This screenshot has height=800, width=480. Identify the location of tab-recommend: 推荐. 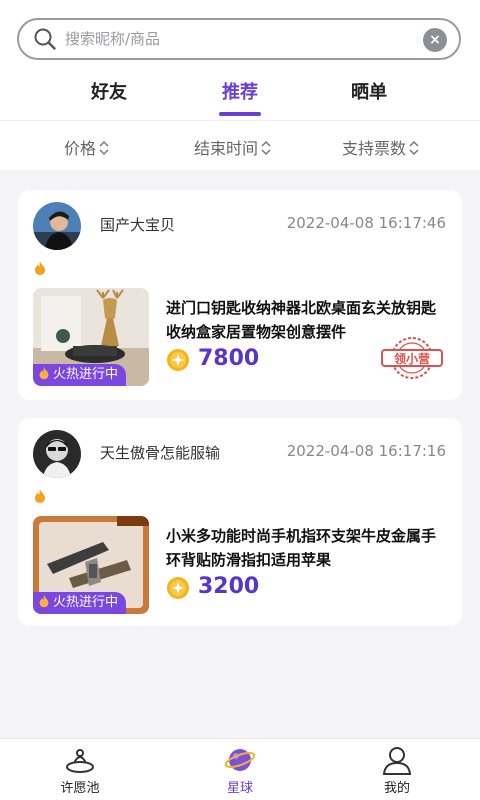
(240, 91).